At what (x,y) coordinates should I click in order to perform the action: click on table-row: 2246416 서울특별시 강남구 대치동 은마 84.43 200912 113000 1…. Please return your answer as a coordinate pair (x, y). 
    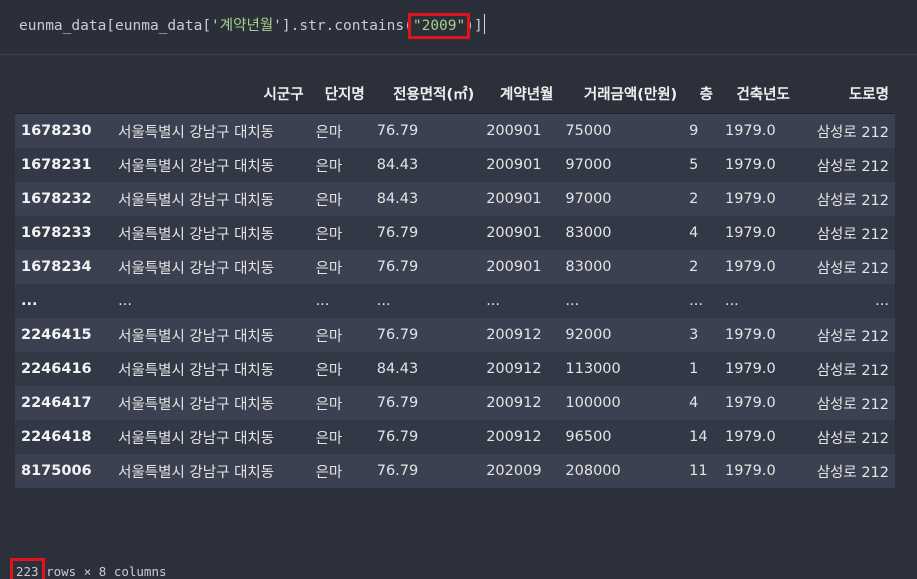
    Looking at the image, I should click on (455, 369).